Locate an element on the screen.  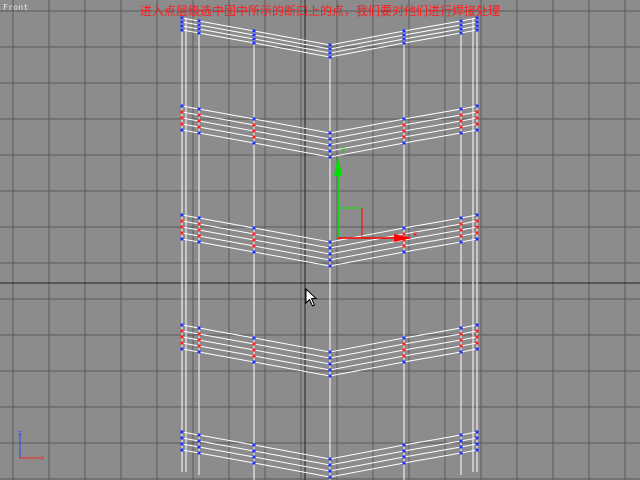
arrow-cursor-icon is located at coordinates (311, 297).